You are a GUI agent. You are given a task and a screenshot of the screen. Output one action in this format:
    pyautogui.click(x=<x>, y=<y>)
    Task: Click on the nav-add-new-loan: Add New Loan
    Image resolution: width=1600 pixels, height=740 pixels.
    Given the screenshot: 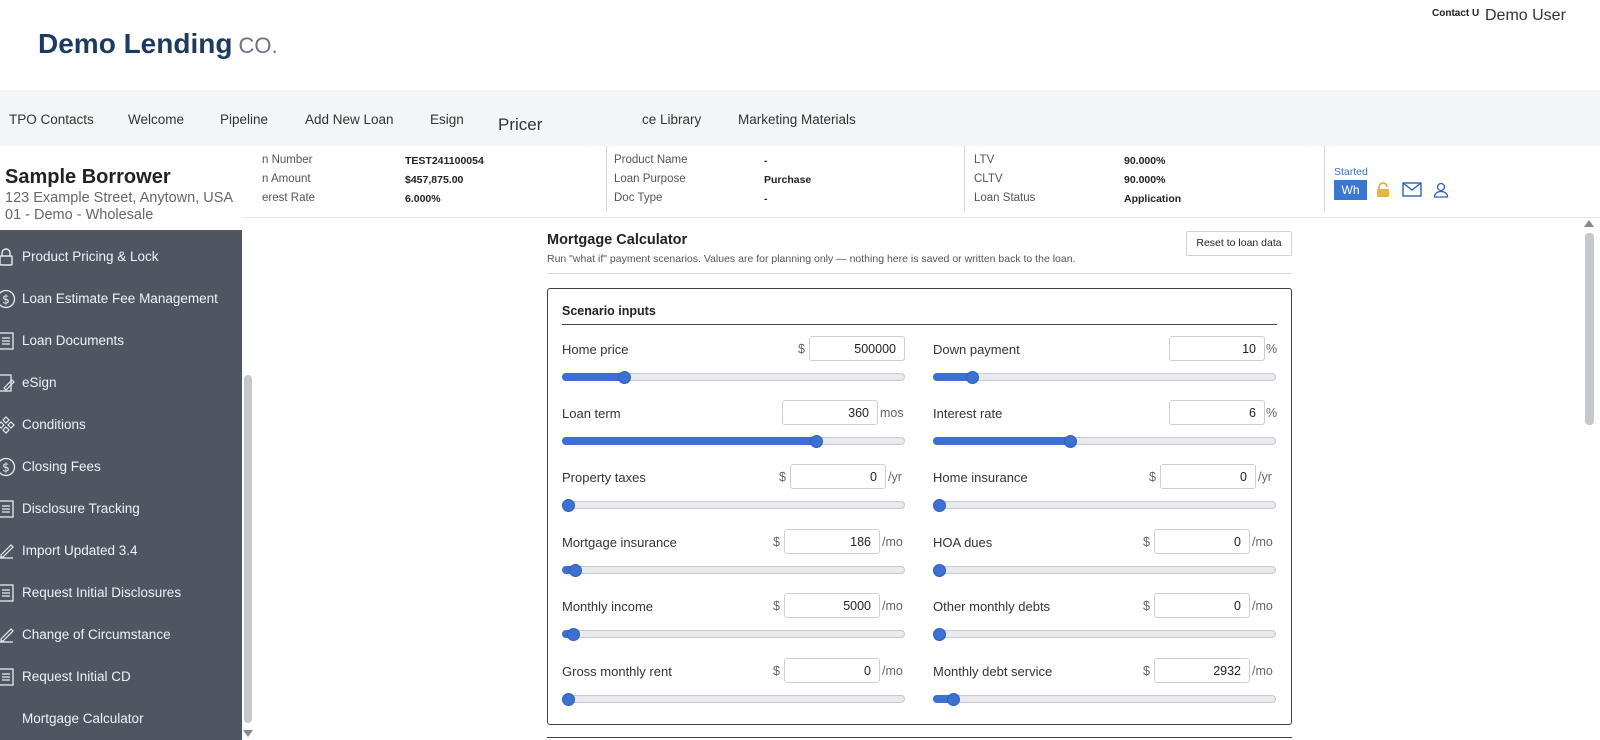 What is the action you would take?
    pyautogui.click(x=349, y=119)
    